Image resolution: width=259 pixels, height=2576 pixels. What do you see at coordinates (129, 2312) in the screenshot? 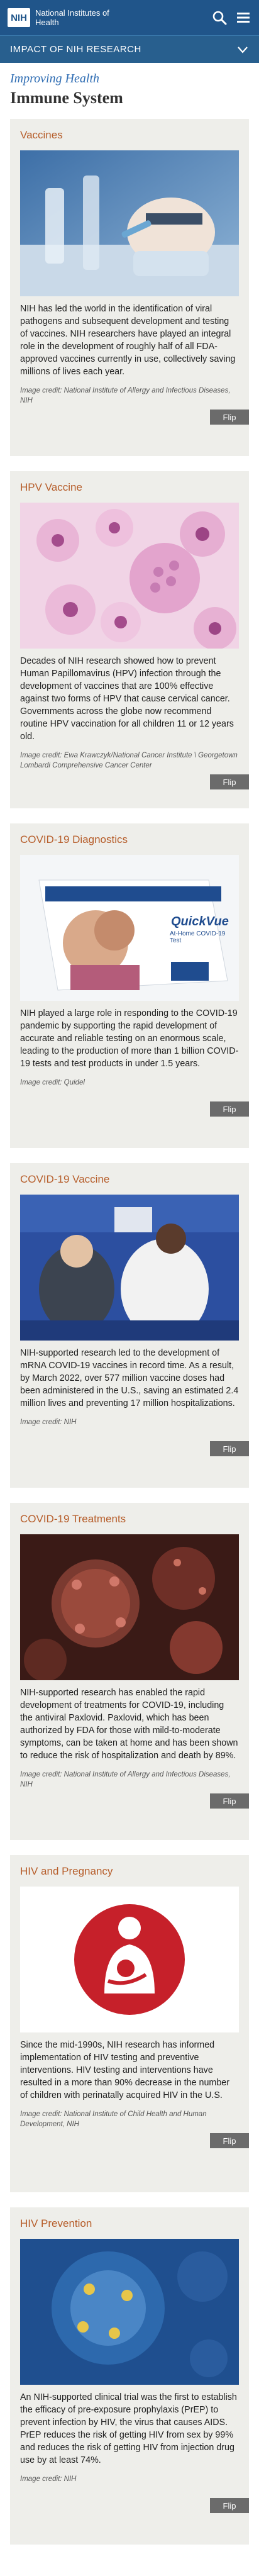
I see `hiv-virus-image` at bounding box center [129, 2312].